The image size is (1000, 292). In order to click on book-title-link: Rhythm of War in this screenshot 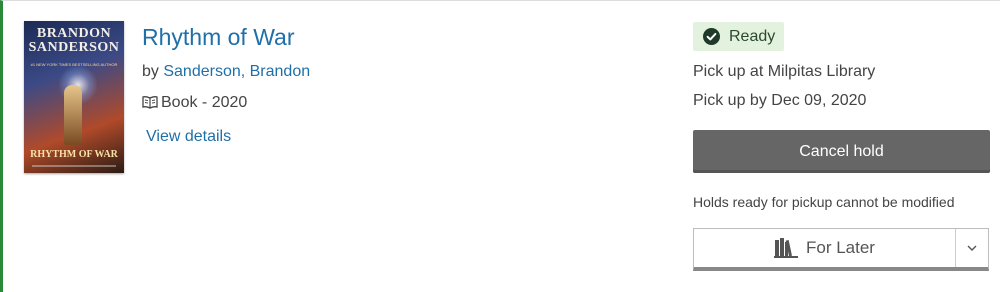, I will do `click(218, 37)`.